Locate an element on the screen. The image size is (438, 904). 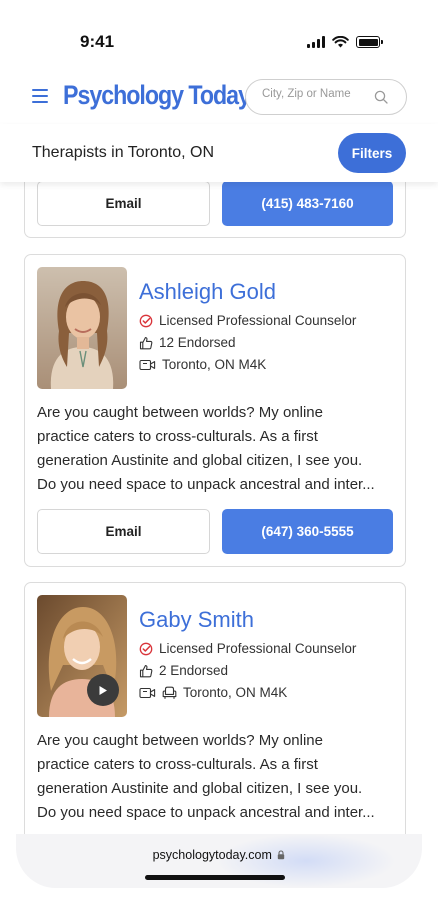
url-display: psychologytoday.com is located at coordinates (219, 855).